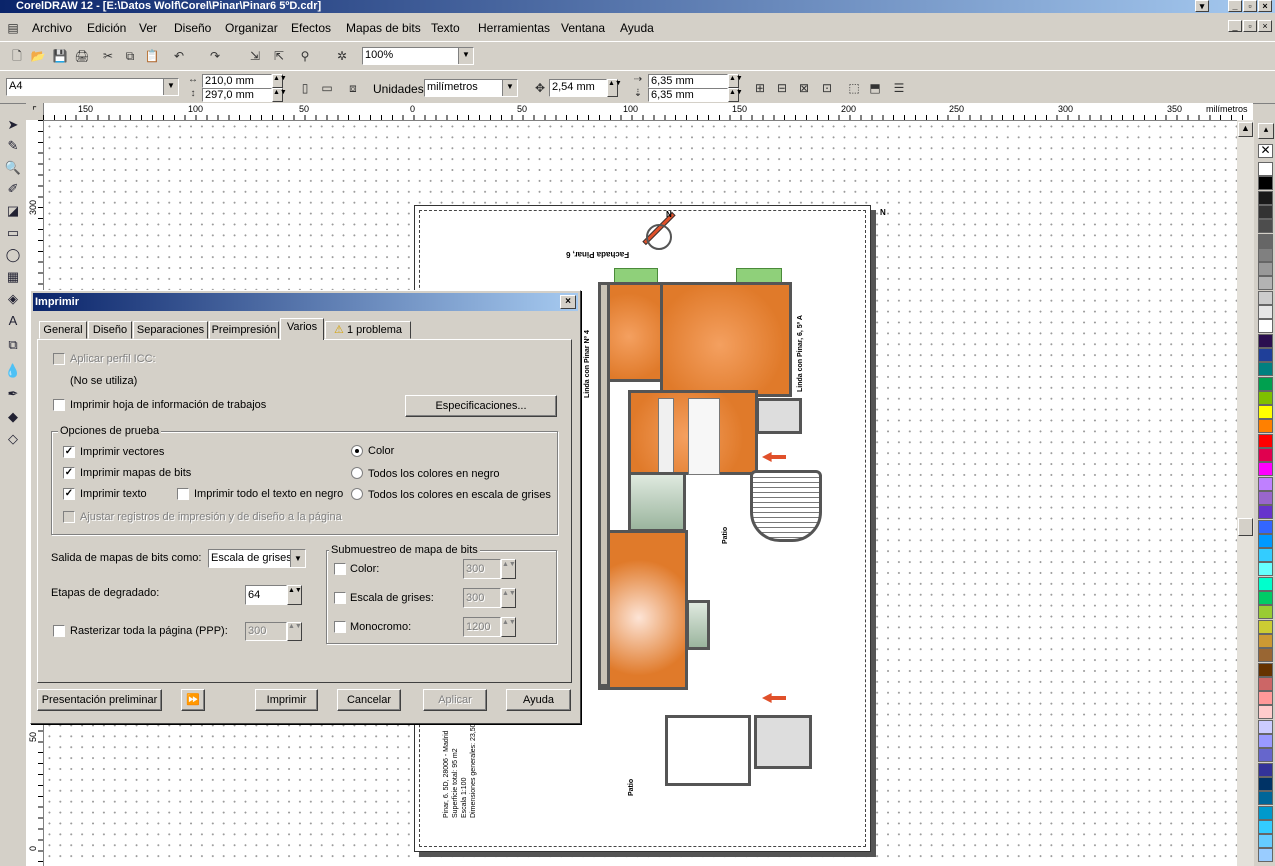 Image resolution: width=1275 pixels, height=866 pixels. Describe the element at coordinates (279, 56) in the screenshot. I see `export-icon: ⇱` at that location.